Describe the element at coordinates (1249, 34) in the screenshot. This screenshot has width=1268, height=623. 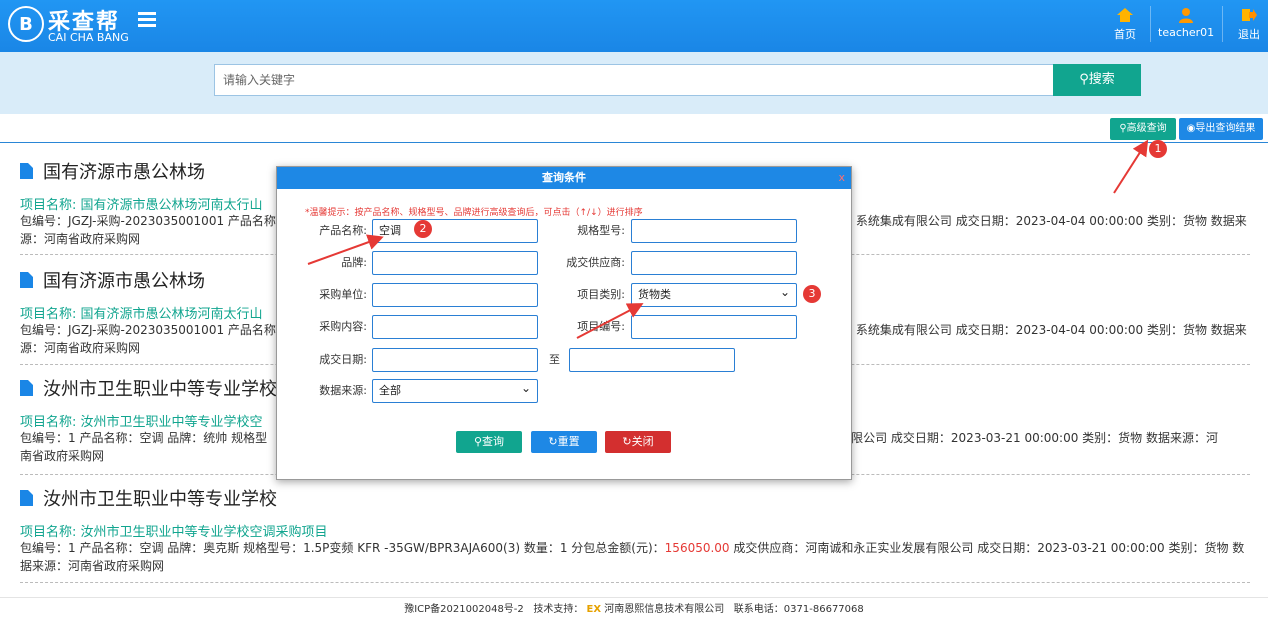
I see `nav-logout-label: 退出` at that location.